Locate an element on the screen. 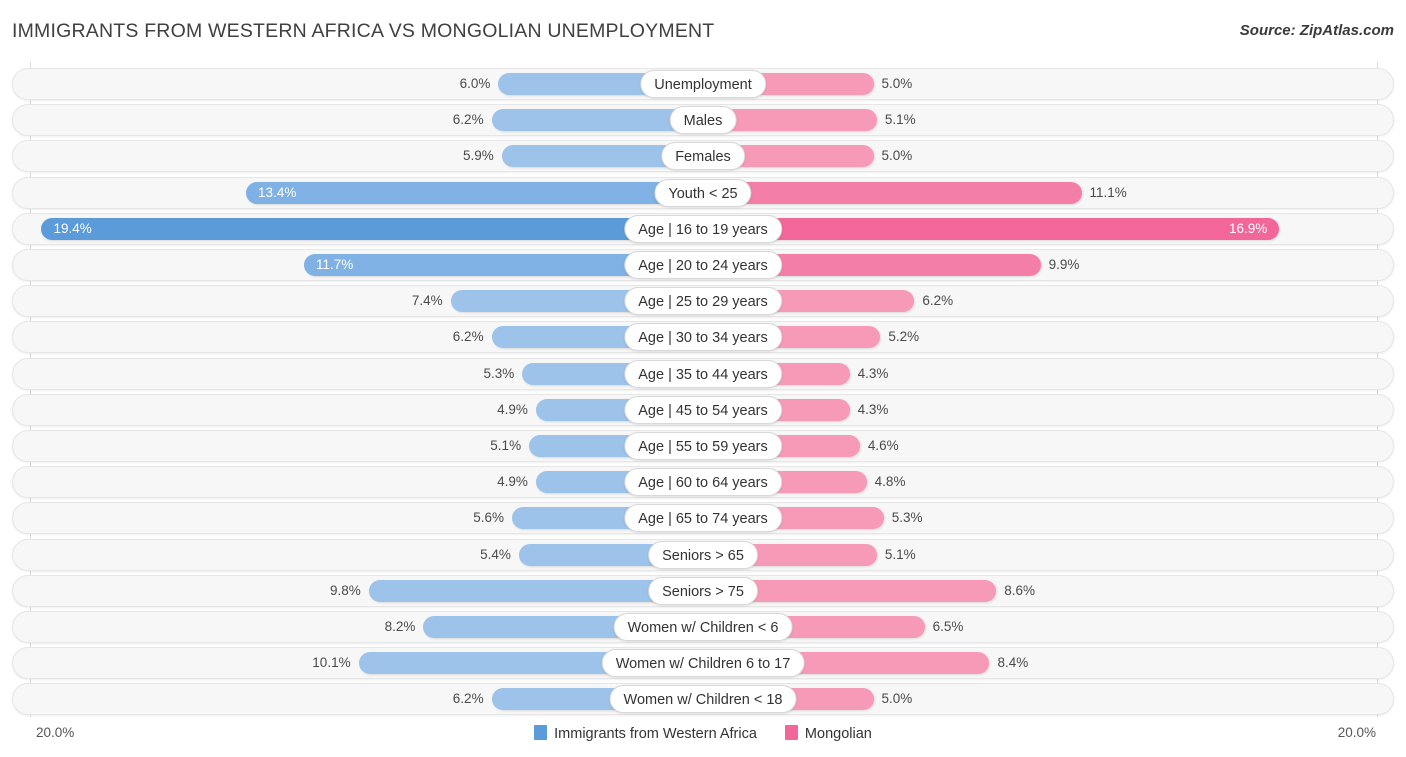  row-category-label: Age | 55 to 59 years is located at coordinates (703, 446).